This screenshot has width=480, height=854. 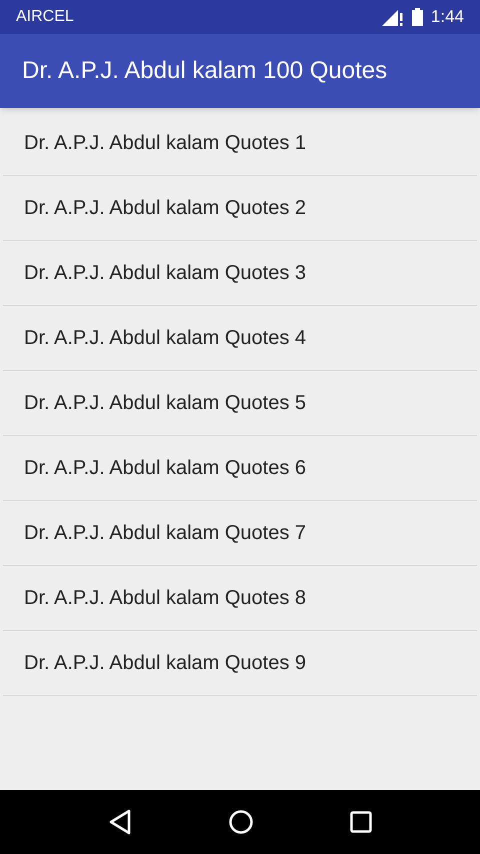 What do you see at coordinates (241, 822) in the screenshot?
I see `home-icon` at bounding box center [241, 822].